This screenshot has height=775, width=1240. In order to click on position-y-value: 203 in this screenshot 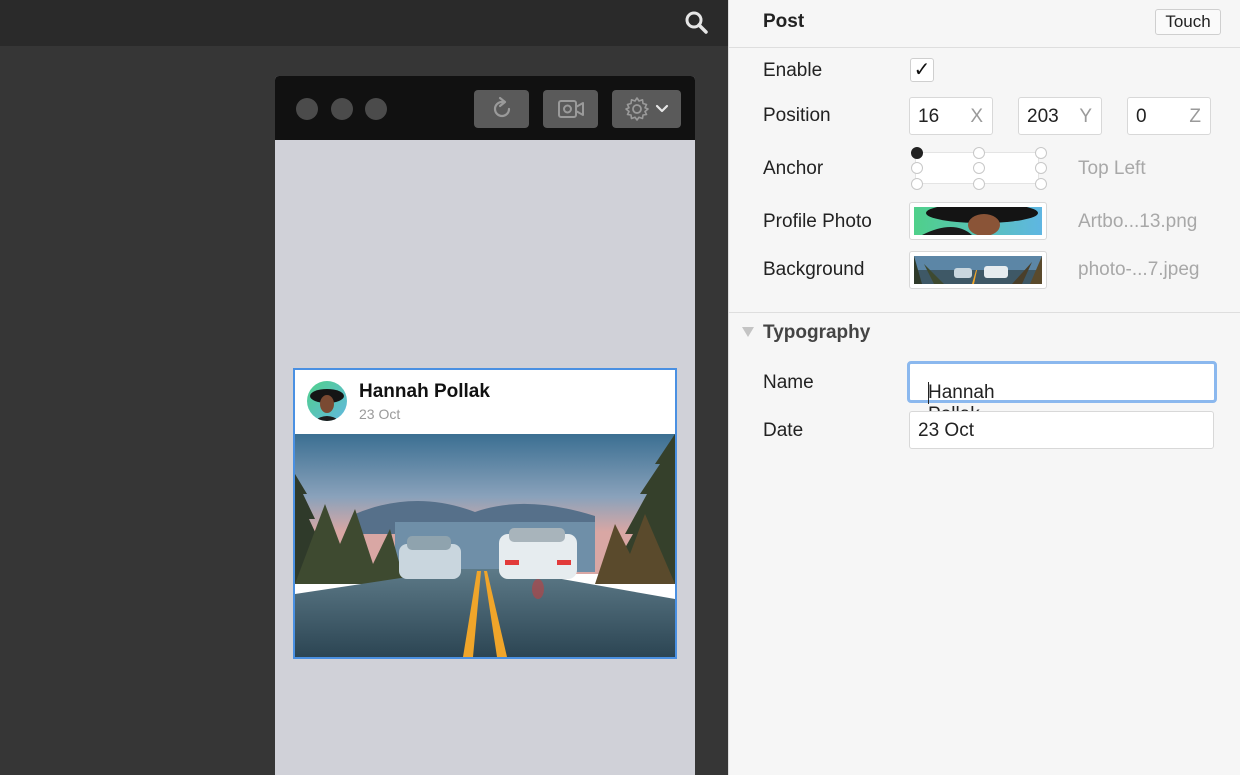, I will do `click(1043, 116)`.